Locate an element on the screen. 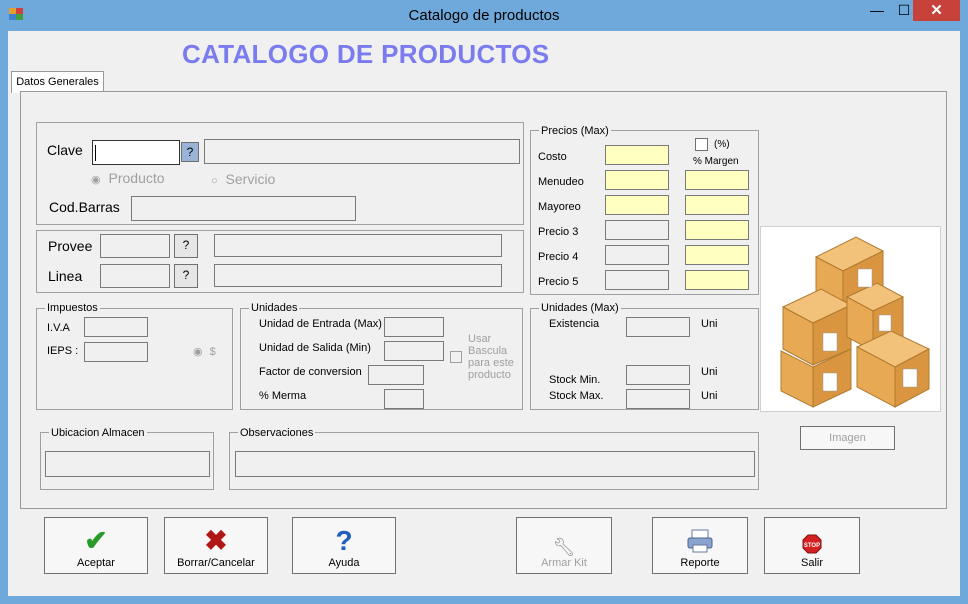 The width and height of the screenshot is (968, 604). producto-label: Producto is located at coordinates (136, 178).